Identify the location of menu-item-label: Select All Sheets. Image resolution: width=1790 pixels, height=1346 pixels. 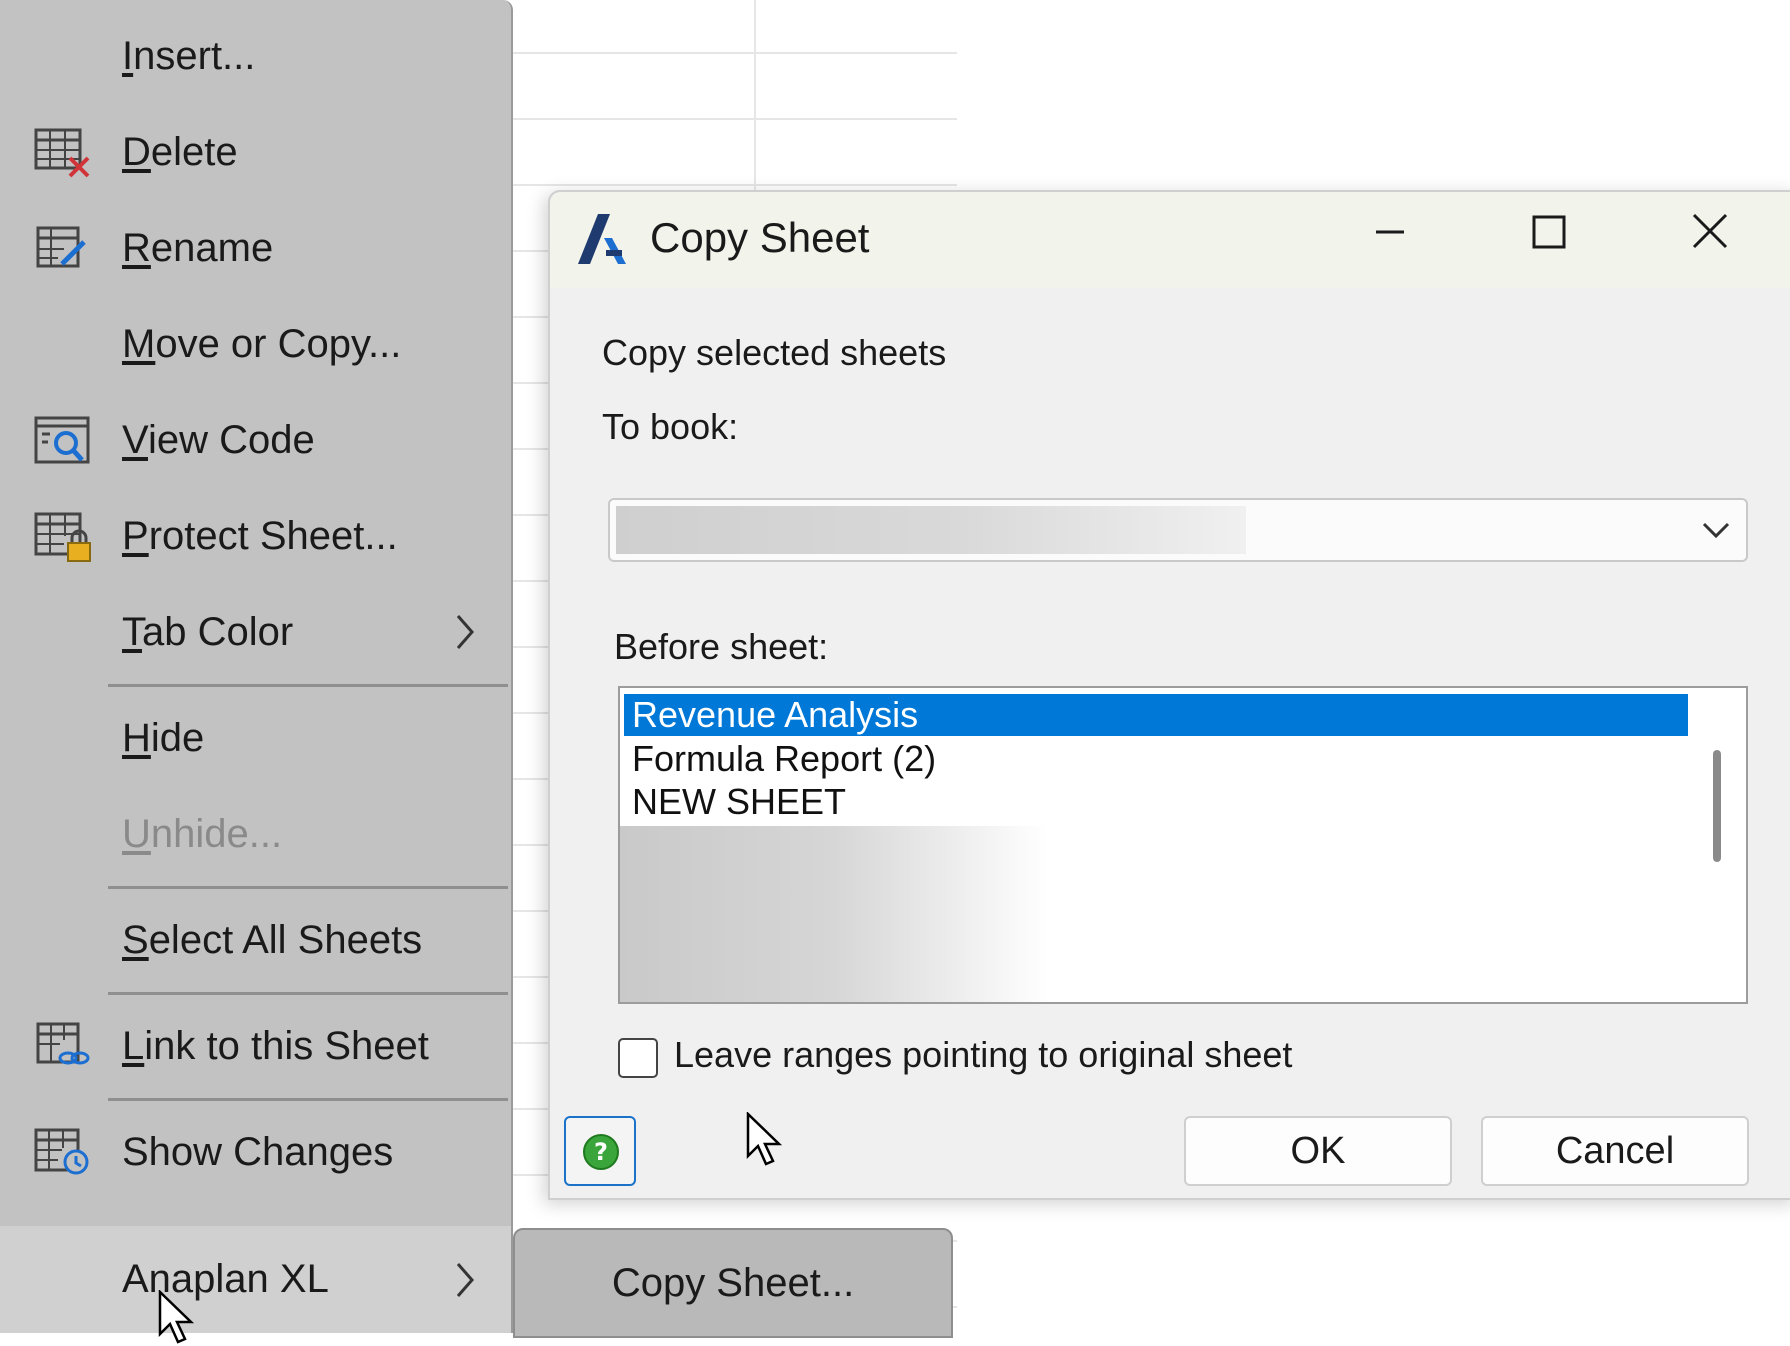
(272, 939).